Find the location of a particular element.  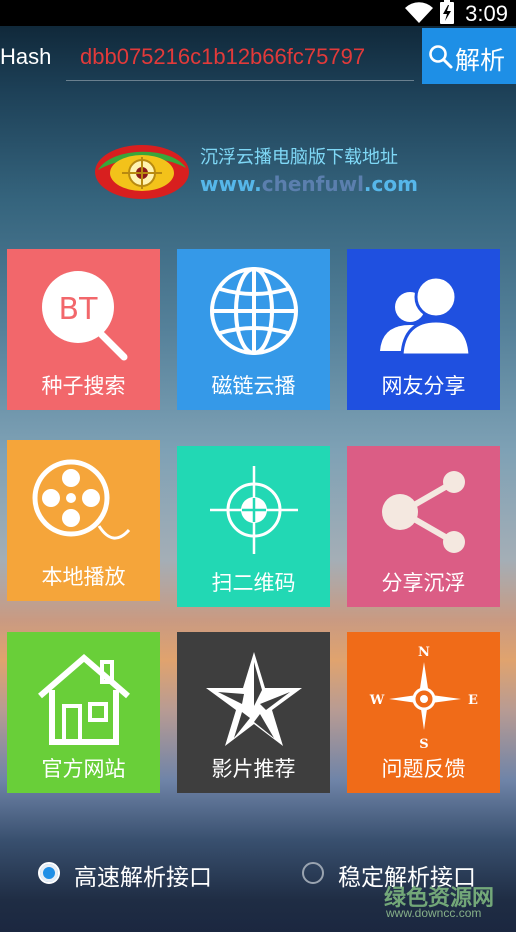

tile-label: 分享沉浮 is located at coordinates (423, 583).